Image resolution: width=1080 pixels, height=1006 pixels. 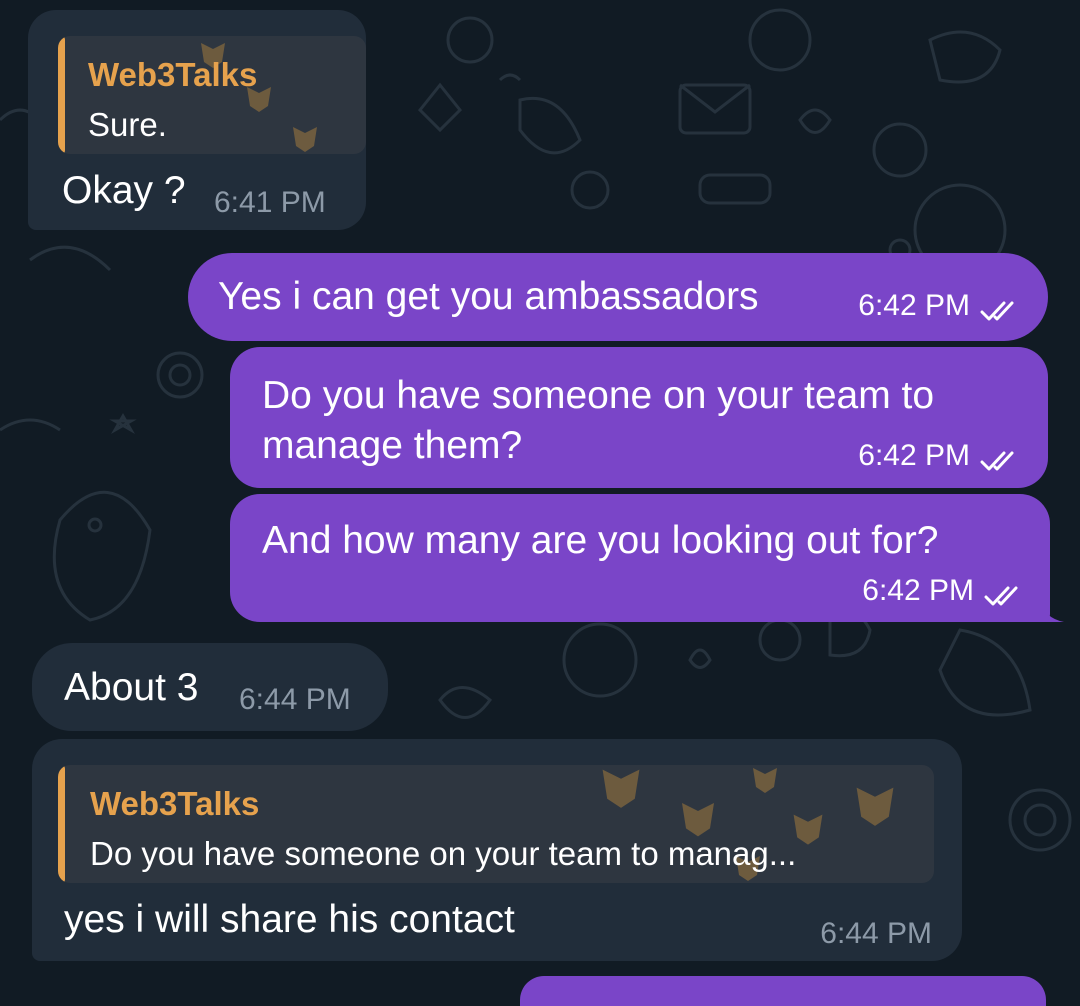 I want to click on message-bubble-outgoing: Yes i can get you ambassadors 6:42 PM, so click(x=618, y=297).